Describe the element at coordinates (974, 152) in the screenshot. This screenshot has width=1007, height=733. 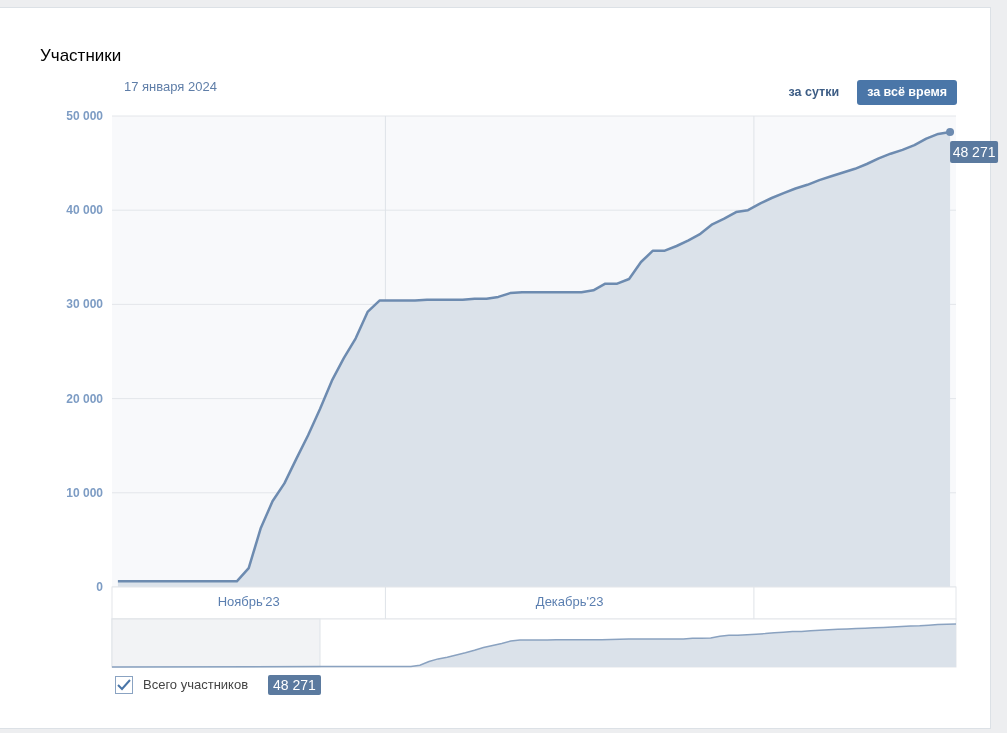
I see `value-tooltip: 48 271` at that location.